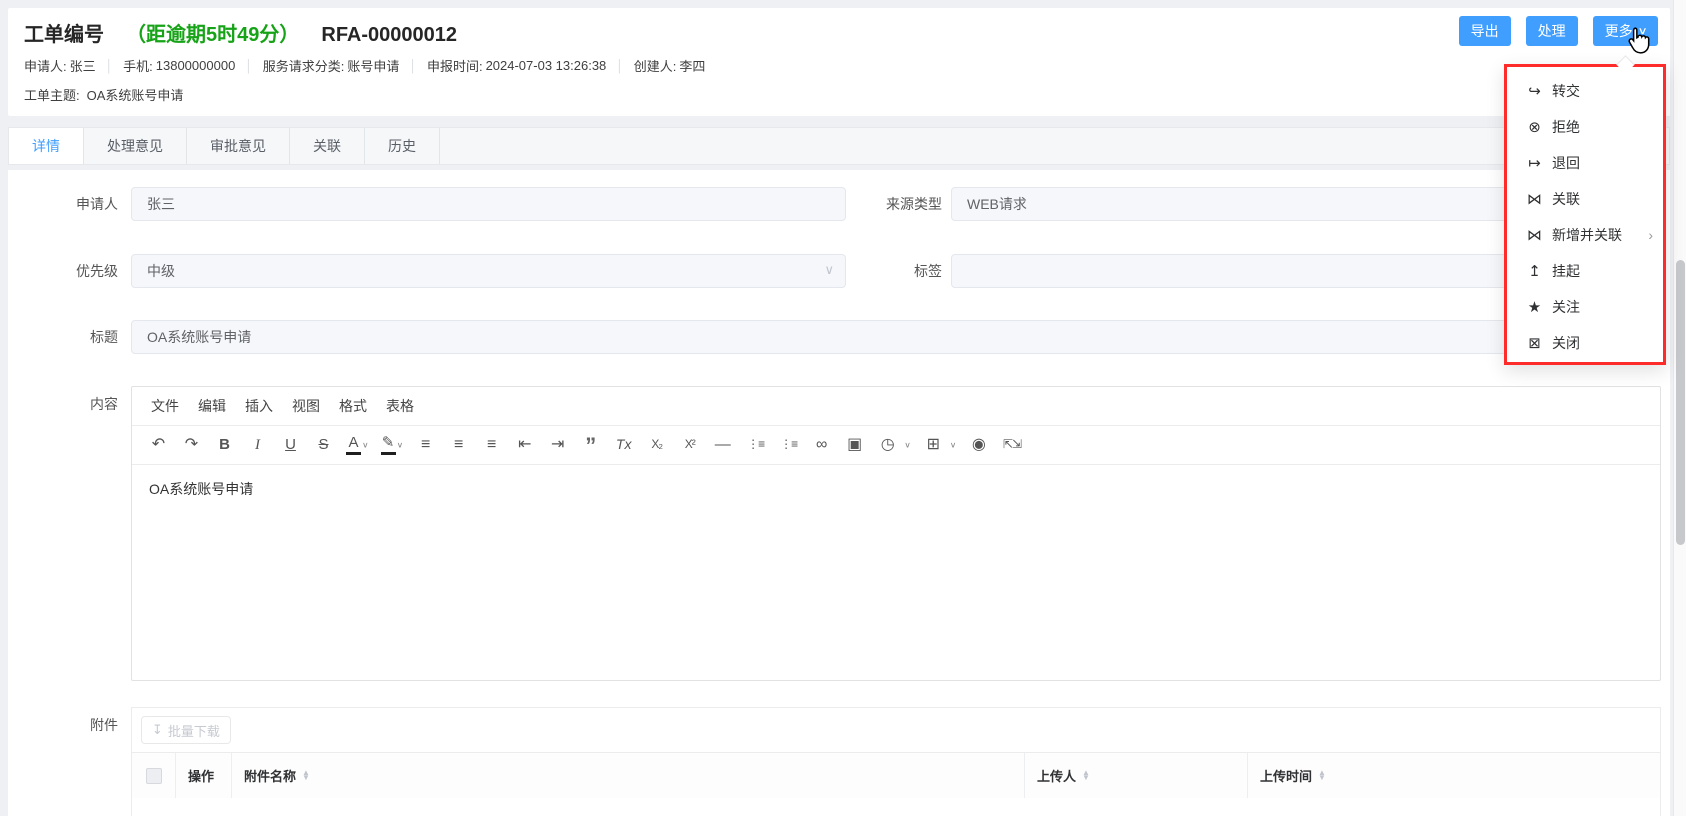 Image resolution: width=1686 pixels, height=816 pixels. I want to click on backcolor-icon: ✎, so click(388, 445).